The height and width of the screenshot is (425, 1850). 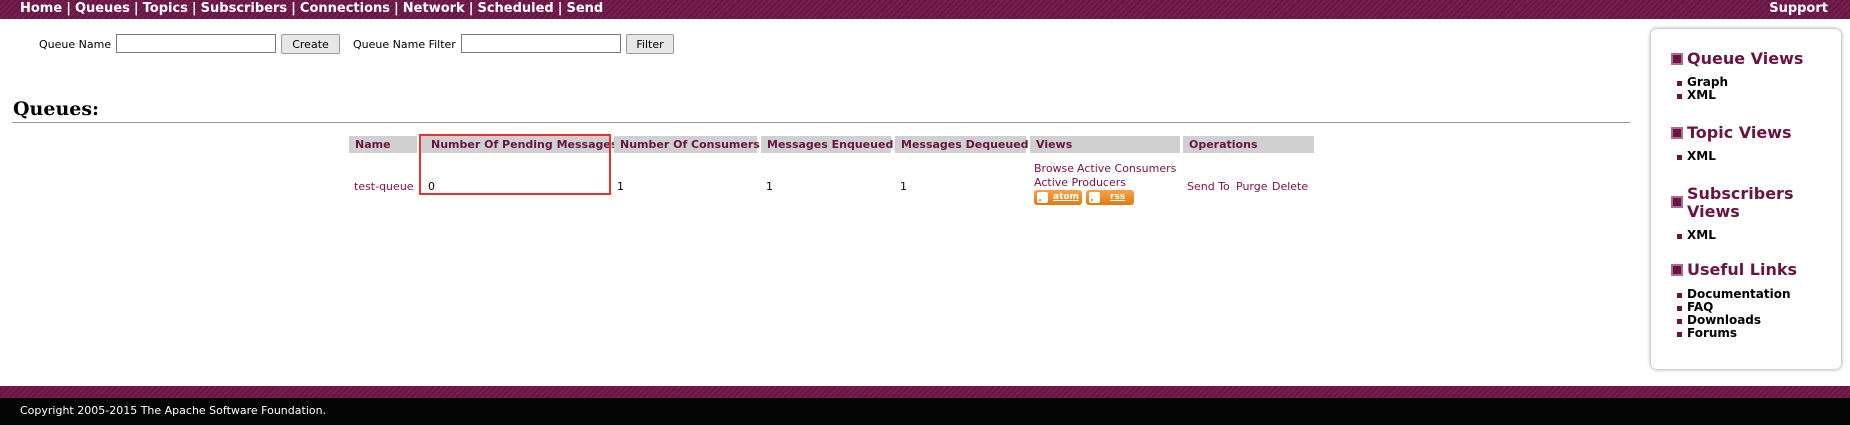 What do you see at coordinates (1290, 186) in the screenshot?
I see `delete-link: Delete` at bounding box center [1290, 186].